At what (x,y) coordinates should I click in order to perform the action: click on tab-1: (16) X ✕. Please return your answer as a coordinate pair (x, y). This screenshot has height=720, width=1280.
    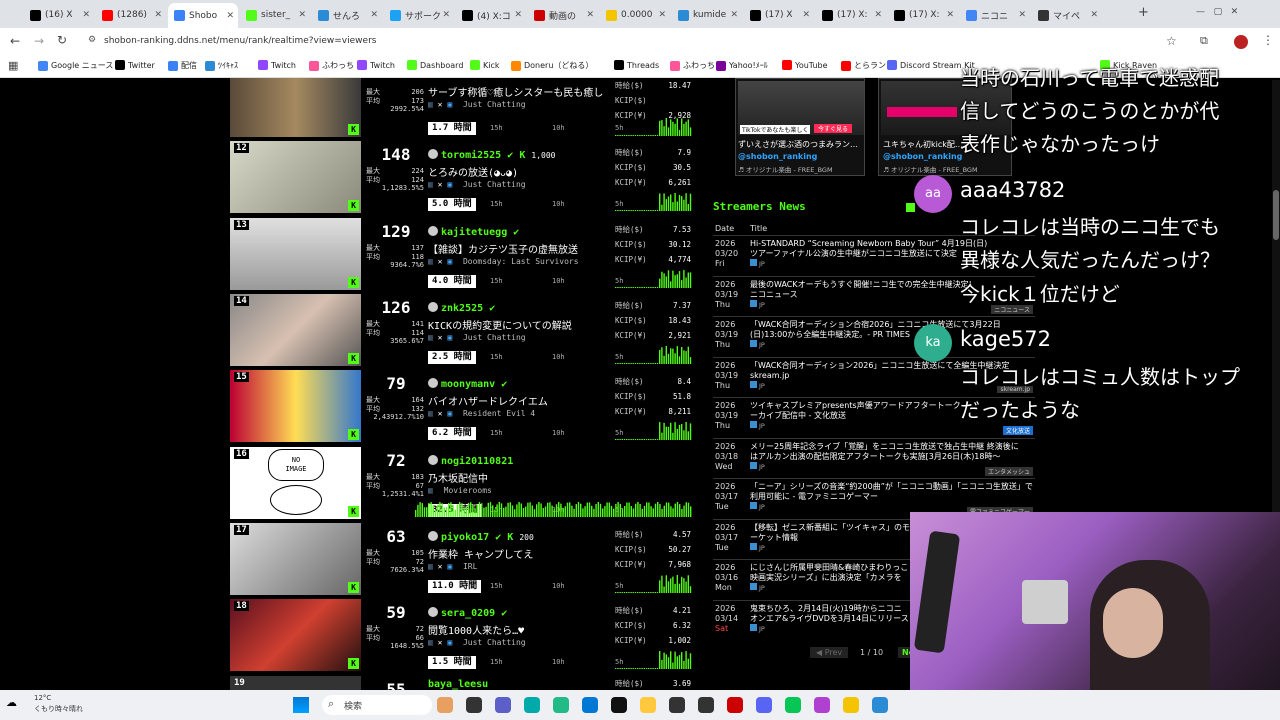
    Looking at the image, I should click on (59, 15).